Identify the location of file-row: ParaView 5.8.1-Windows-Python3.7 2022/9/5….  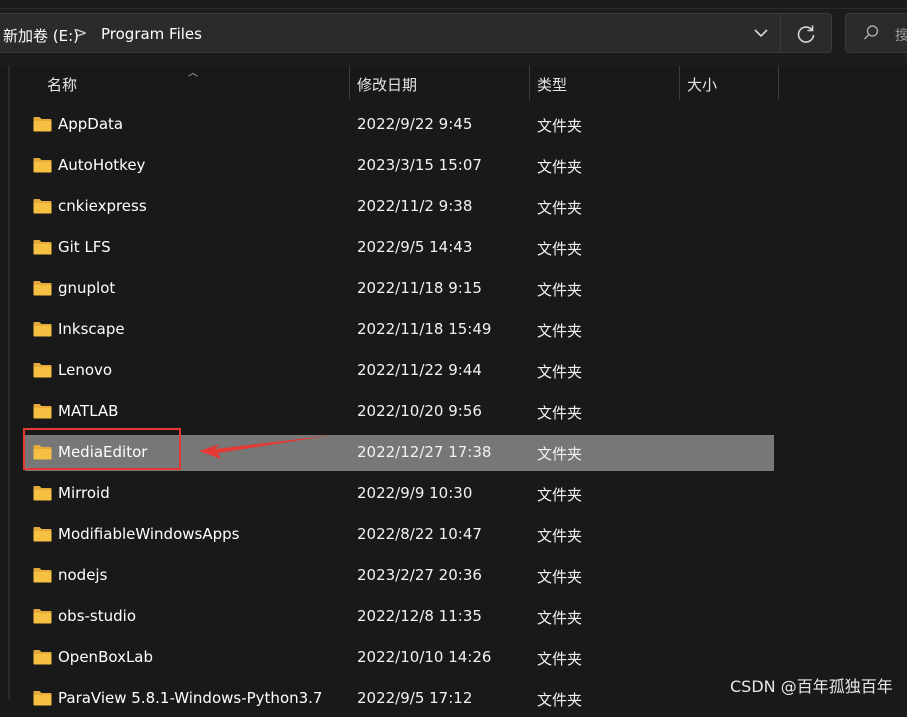
(399, 699).